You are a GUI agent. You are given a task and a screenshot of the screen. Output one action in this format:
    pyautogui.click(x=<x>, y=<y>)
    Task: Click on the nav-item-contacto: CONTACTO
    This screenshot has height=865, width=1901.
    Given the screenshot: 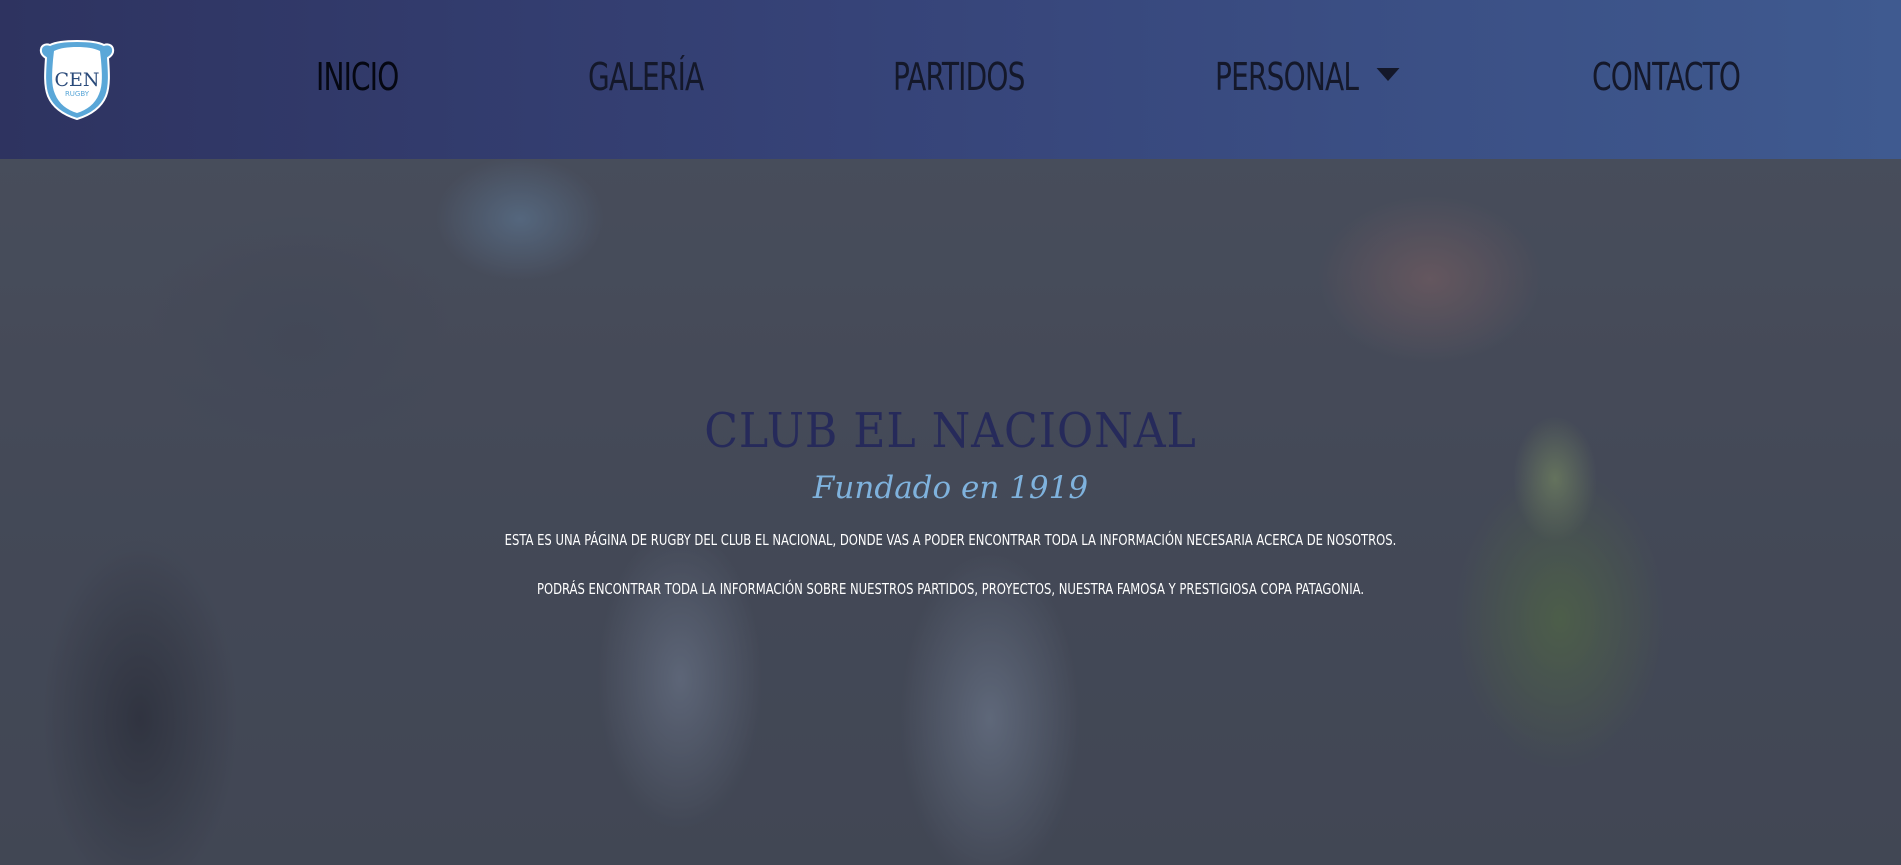 What is the action you would take?
    pyautogui.click(x=1666, y=77)
    